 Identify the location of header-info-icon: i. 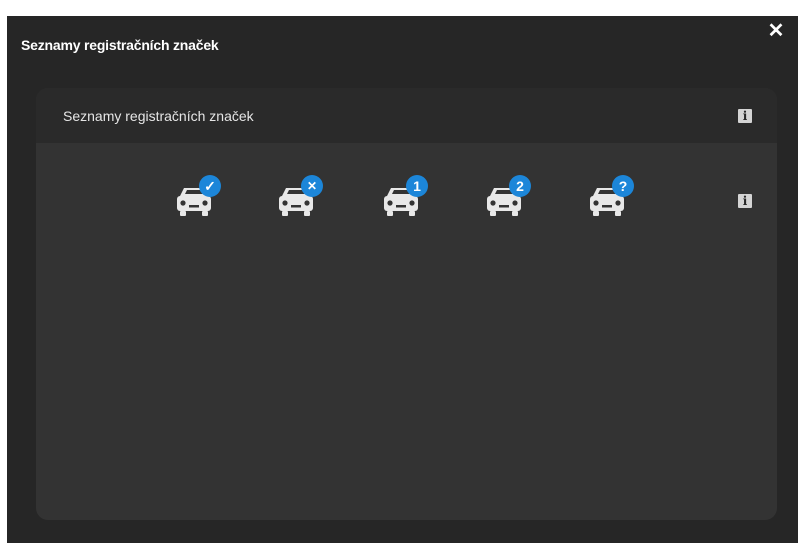
(745, 116).